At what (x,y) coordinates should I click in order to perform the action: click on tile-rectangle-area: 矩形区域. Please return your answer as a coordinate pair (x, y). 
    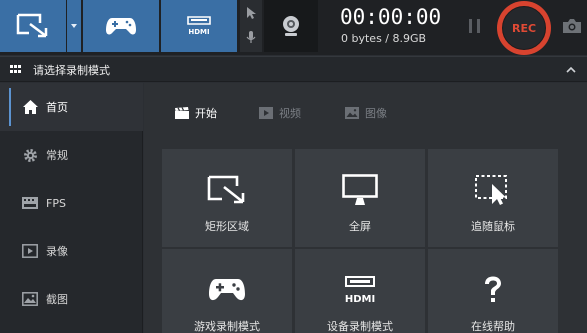
    Looking at the image, I should click on (227, 198).